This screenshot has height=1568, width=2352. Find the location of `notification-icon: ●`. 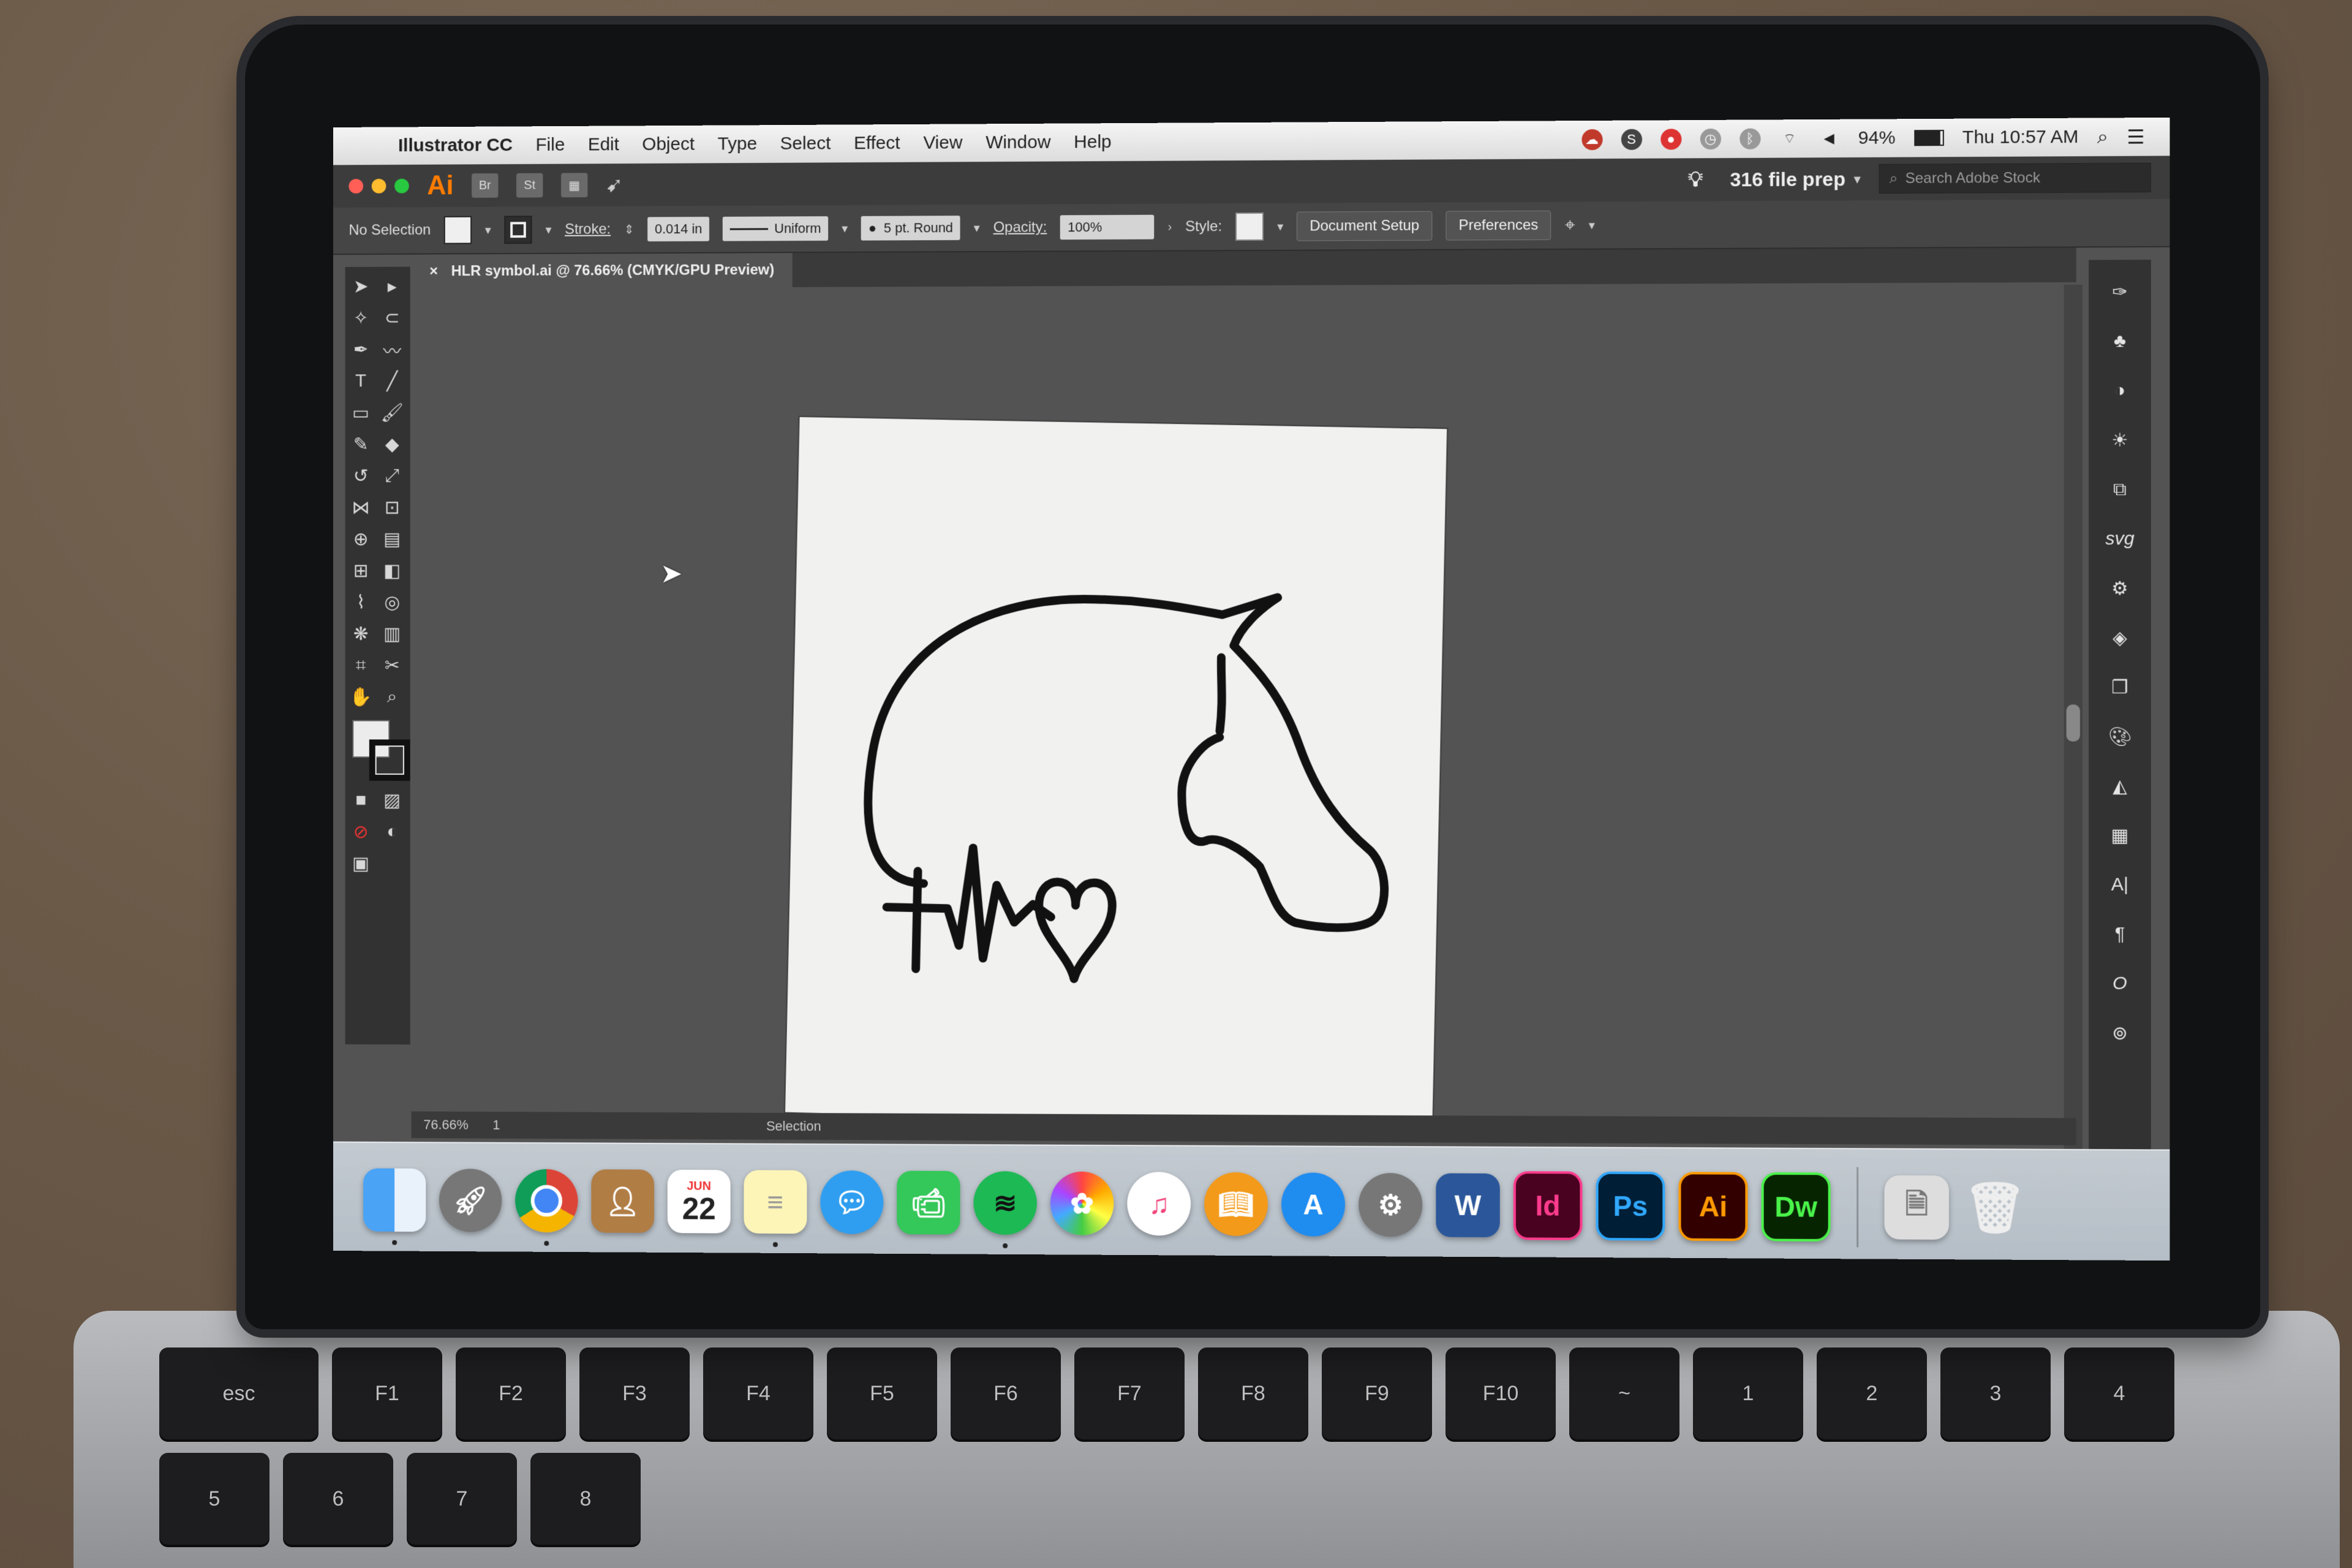

notification-icon: ● is located at coordinates (1671, 139).